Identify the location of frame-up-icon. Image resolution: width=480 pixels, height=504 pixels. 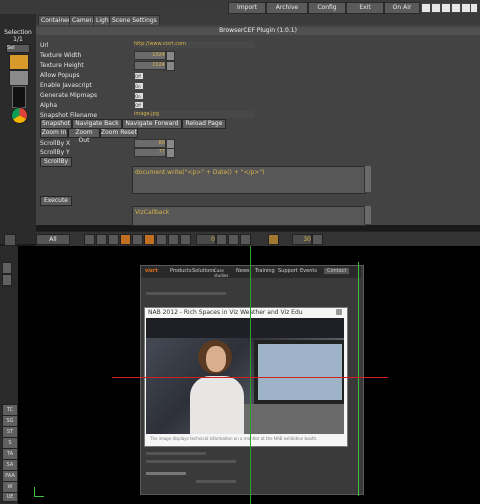
(233, 239).